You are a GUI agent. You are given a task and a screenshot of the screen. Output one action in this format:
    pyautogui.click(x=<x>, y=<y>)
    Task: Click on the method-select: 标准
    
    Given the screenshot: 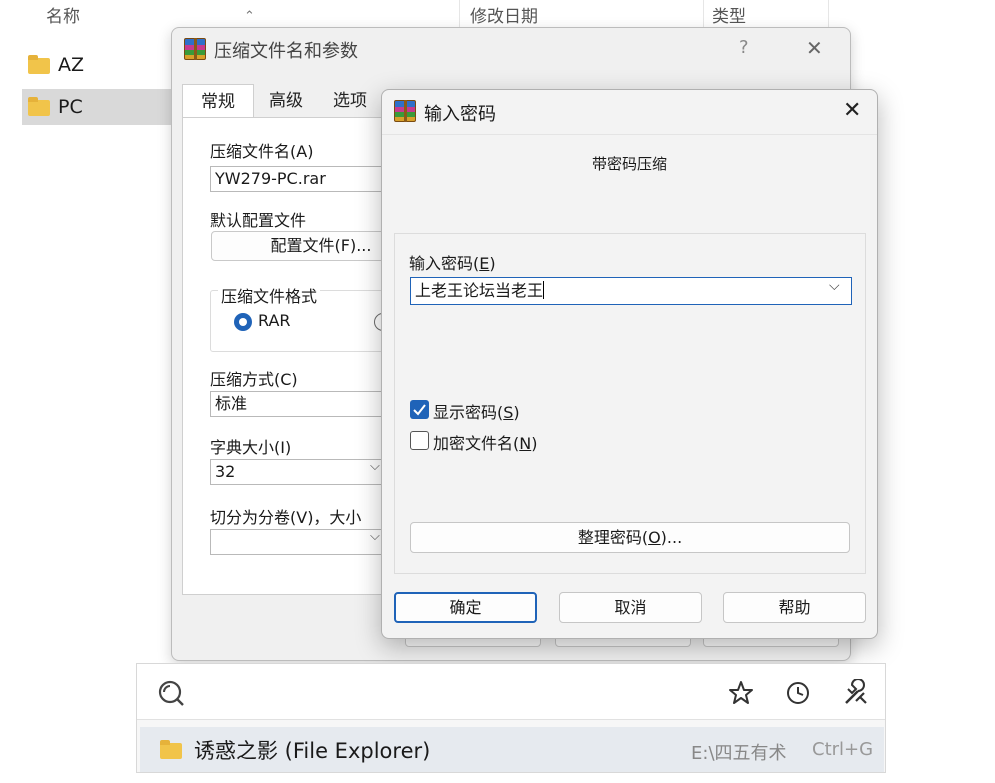 What is the action you would take?
    pyautogui.click(x=310, y=404)
    